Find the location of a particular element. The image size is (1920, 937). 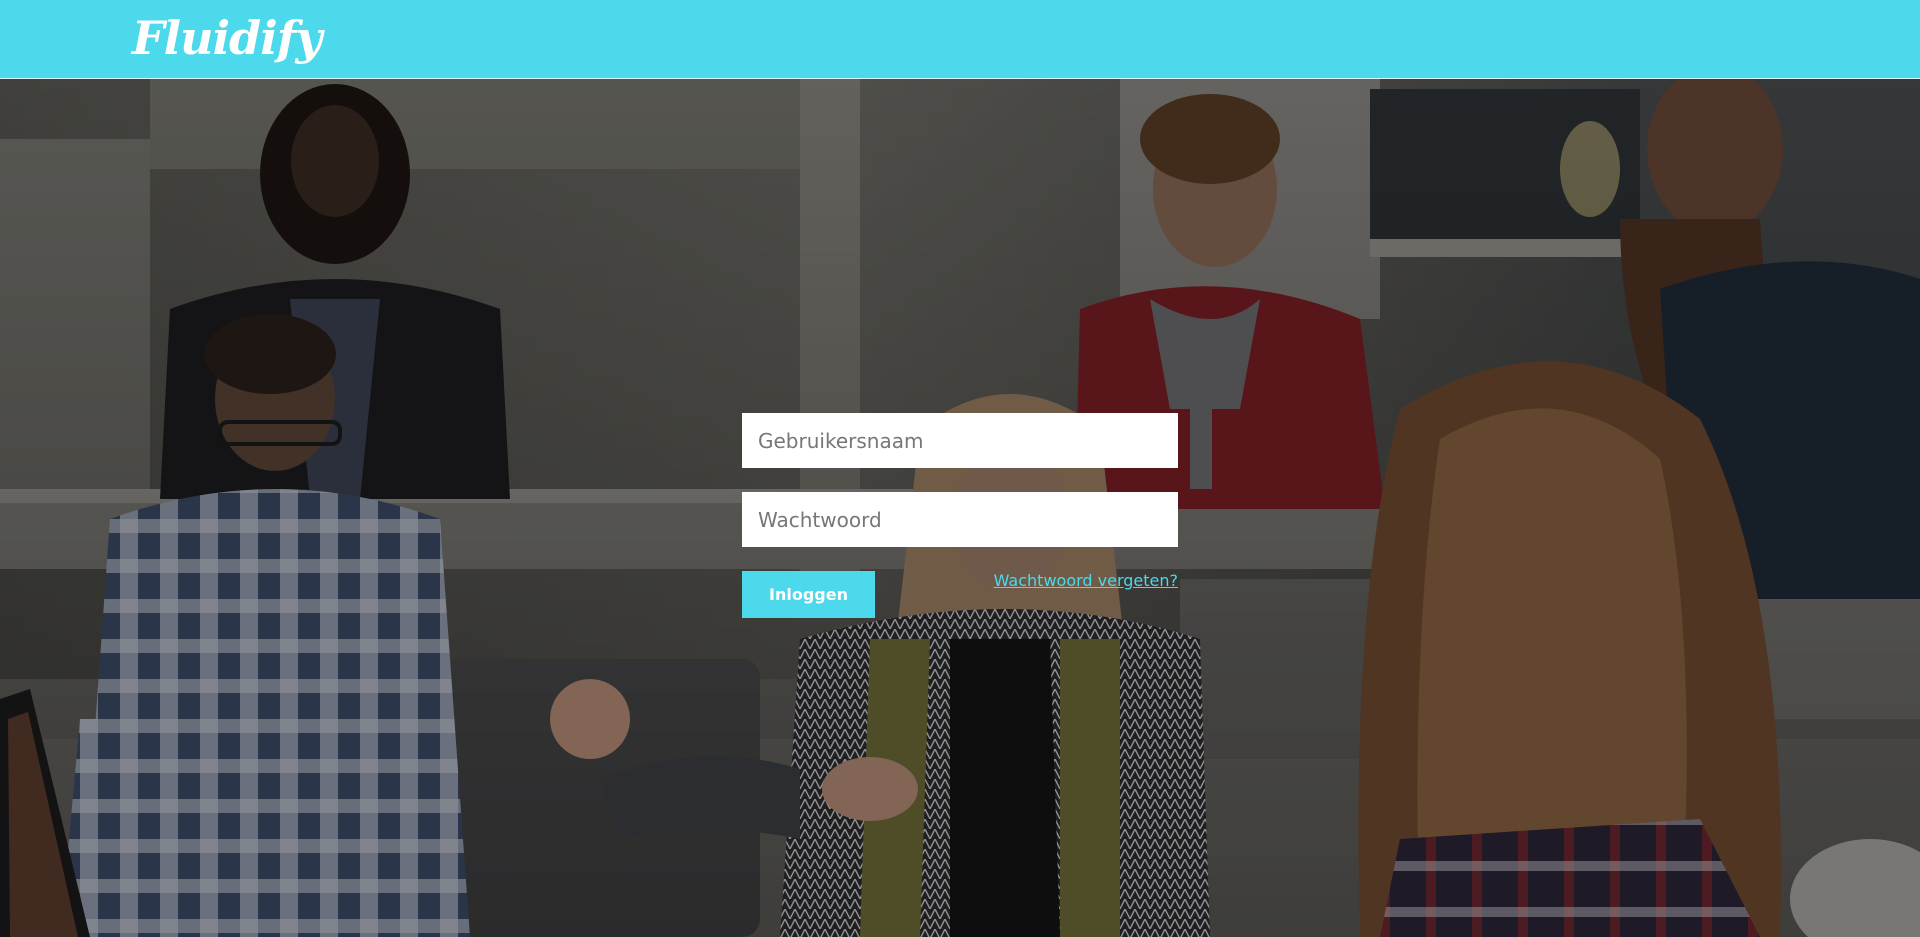

forgot-password-link: Wachtwoord vergeten? is located at coordinates (1086, 580).